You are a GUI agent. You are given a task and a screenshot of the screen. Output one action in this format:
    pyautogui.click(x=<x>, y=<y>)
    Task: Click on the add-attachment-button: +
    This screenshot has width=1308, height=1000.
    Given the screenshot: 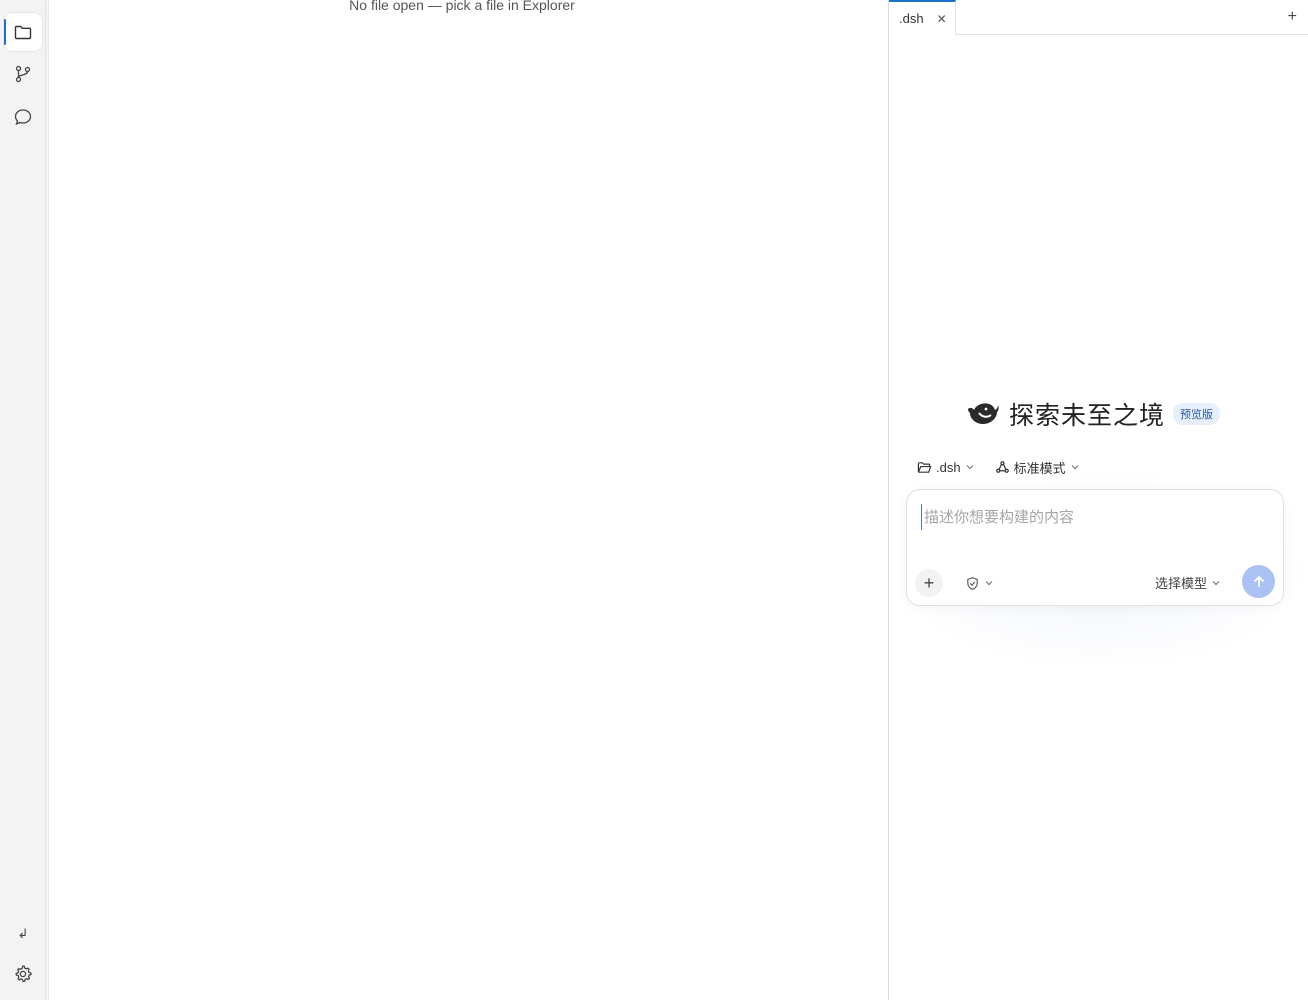 What is the action you would take?
    pyautogui.click(x=929, y=583)
    